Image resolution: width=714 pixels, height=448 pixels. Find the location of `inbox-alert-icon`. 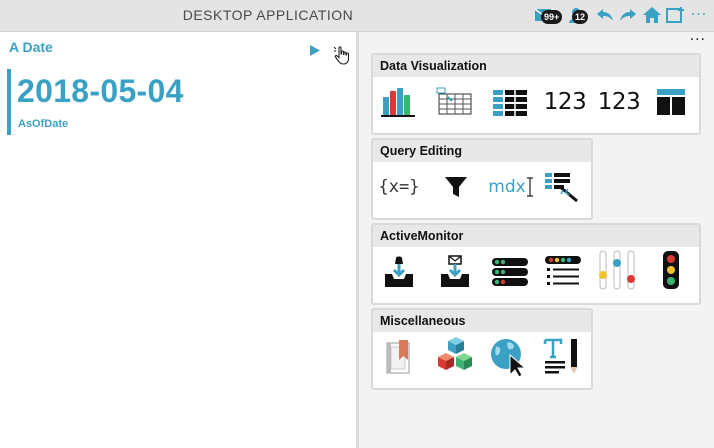

inbox-alert-icon is located at coordinates (399, 272).